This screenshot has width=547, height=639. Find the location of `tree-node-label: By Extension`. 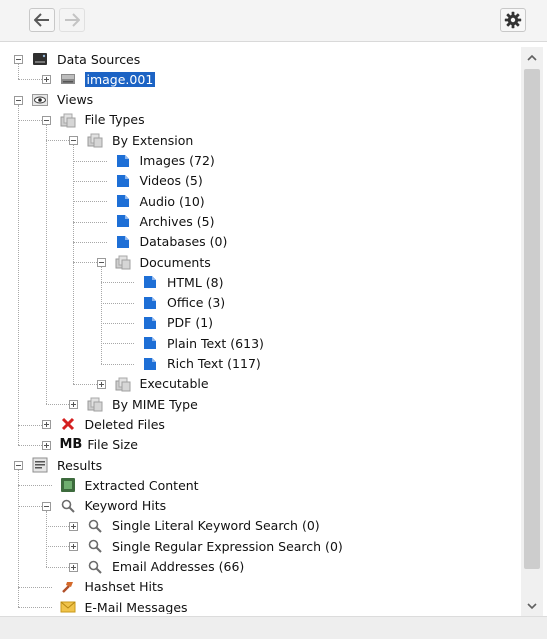

tree-node-label: By Extension is located at coordinates (153, 140).